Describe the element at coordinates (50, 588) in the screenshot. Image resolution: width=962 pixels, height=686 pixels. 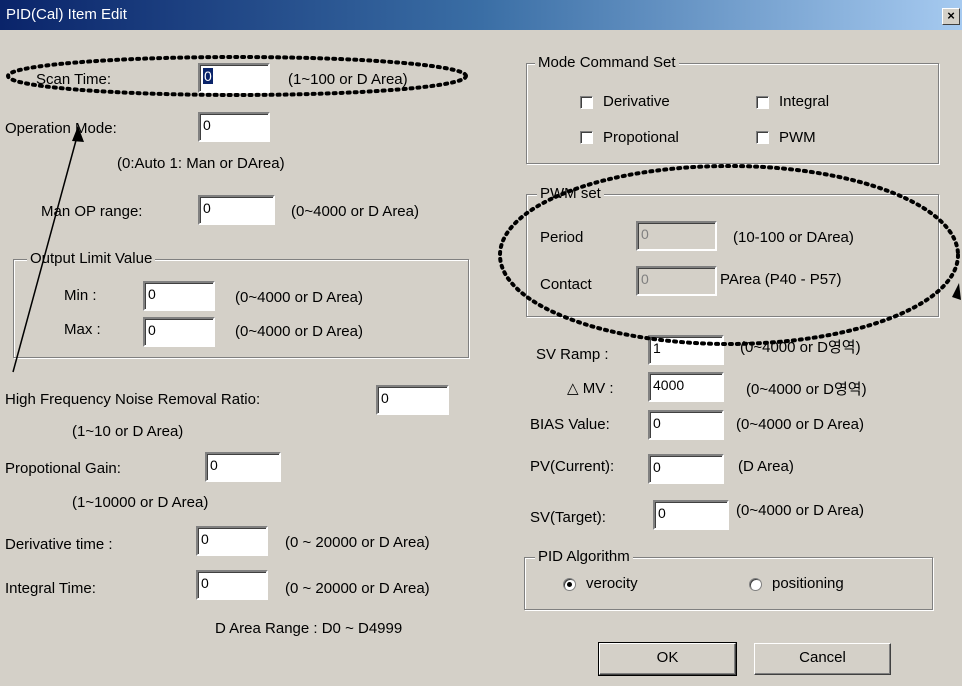
I see `integral-time-label: Integral Time:` at that location.